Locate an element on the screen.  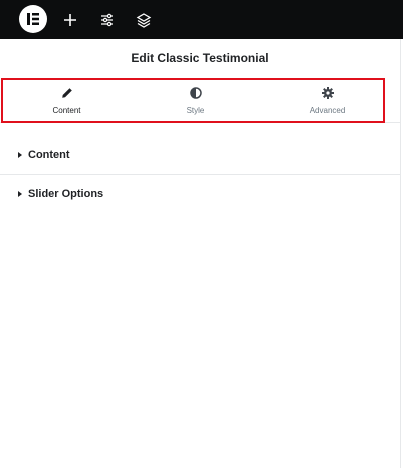
top-toolbar is located at coordinates (201, 19).